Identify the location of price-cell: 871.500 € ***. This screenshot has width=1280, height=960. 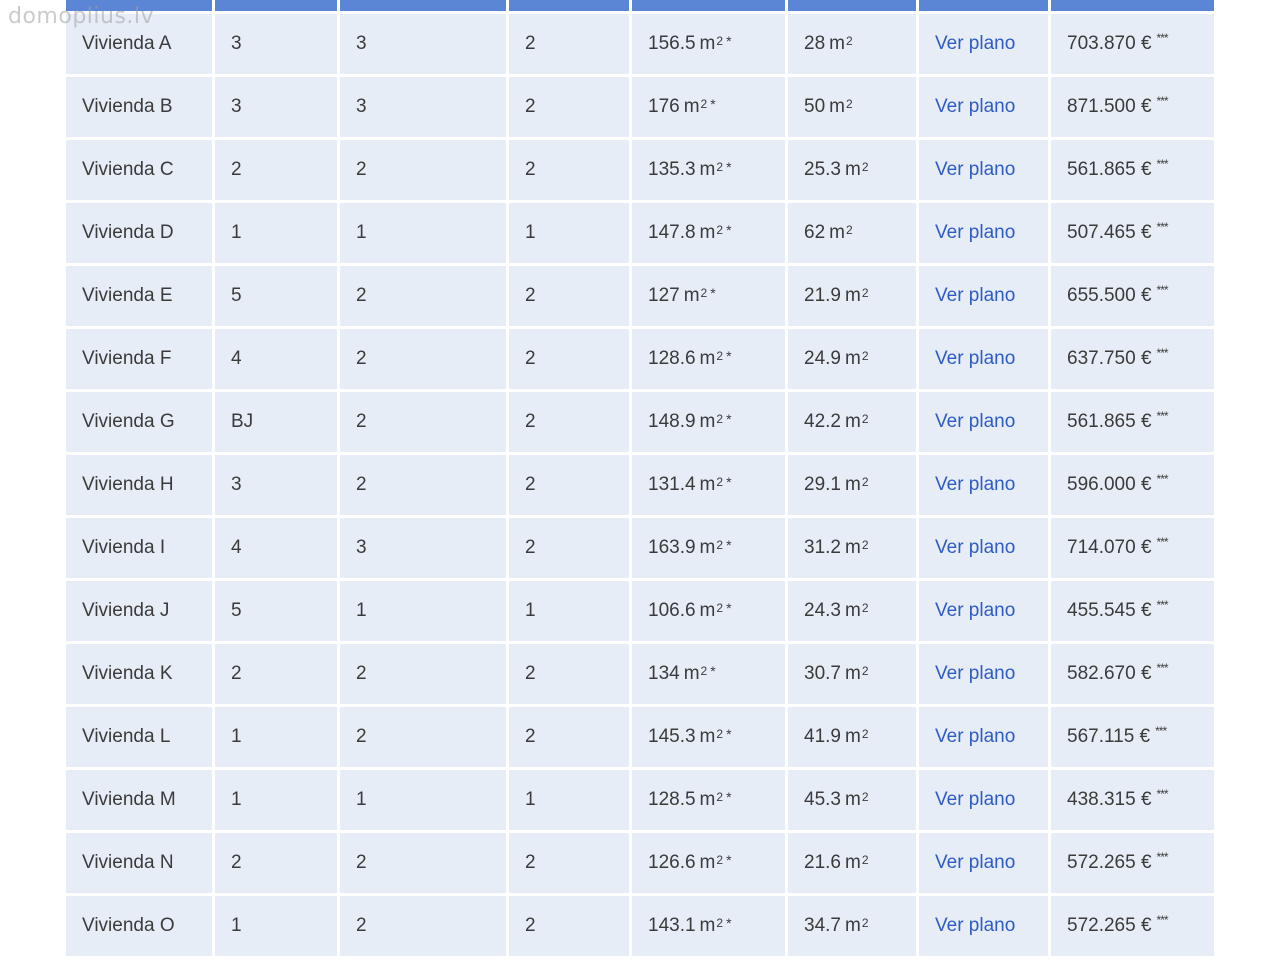
(1132, 107).